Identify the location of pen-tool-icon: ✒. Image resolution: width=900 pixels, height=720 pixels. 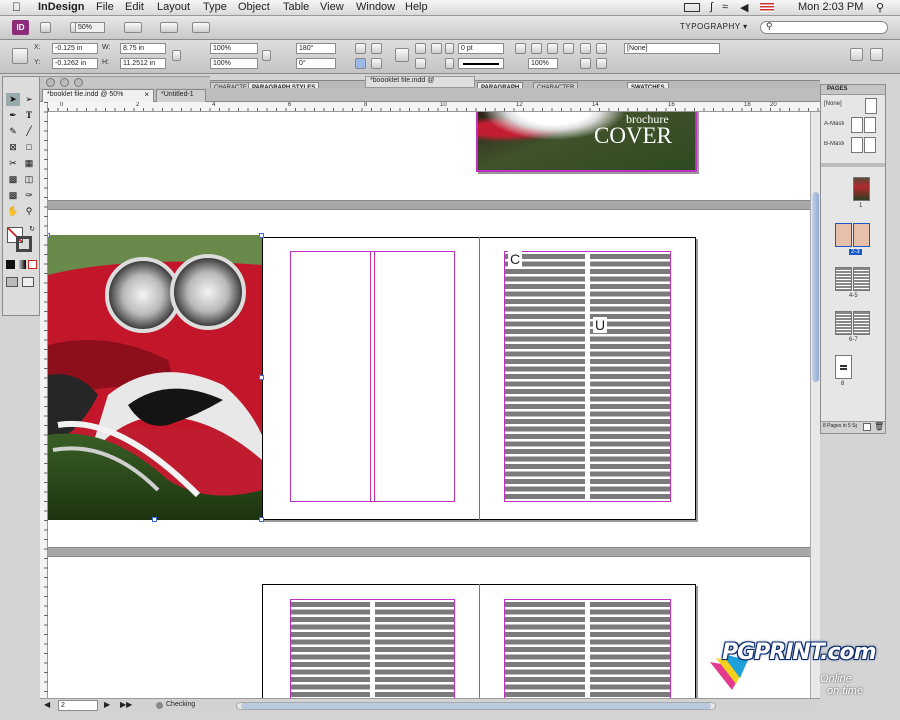
(13, 115).